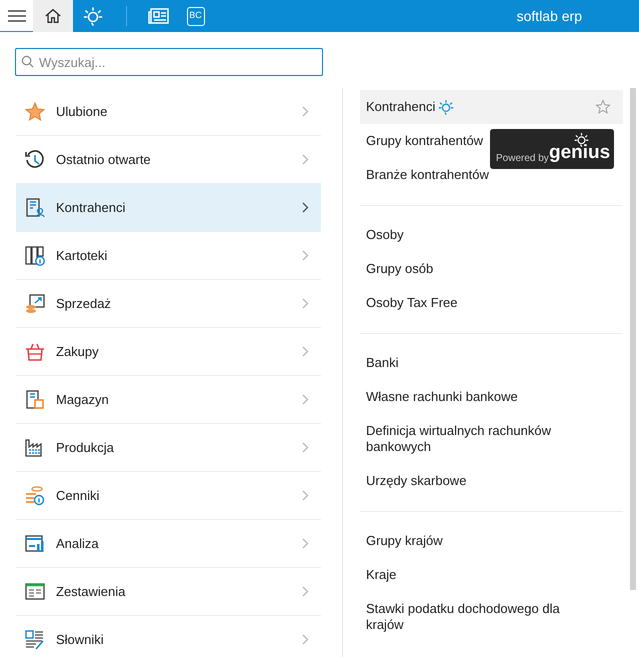 This screenshot has width=639, height=657. I want to click on submenu-item: Własne rachunki bankowe, so click(491, 397).